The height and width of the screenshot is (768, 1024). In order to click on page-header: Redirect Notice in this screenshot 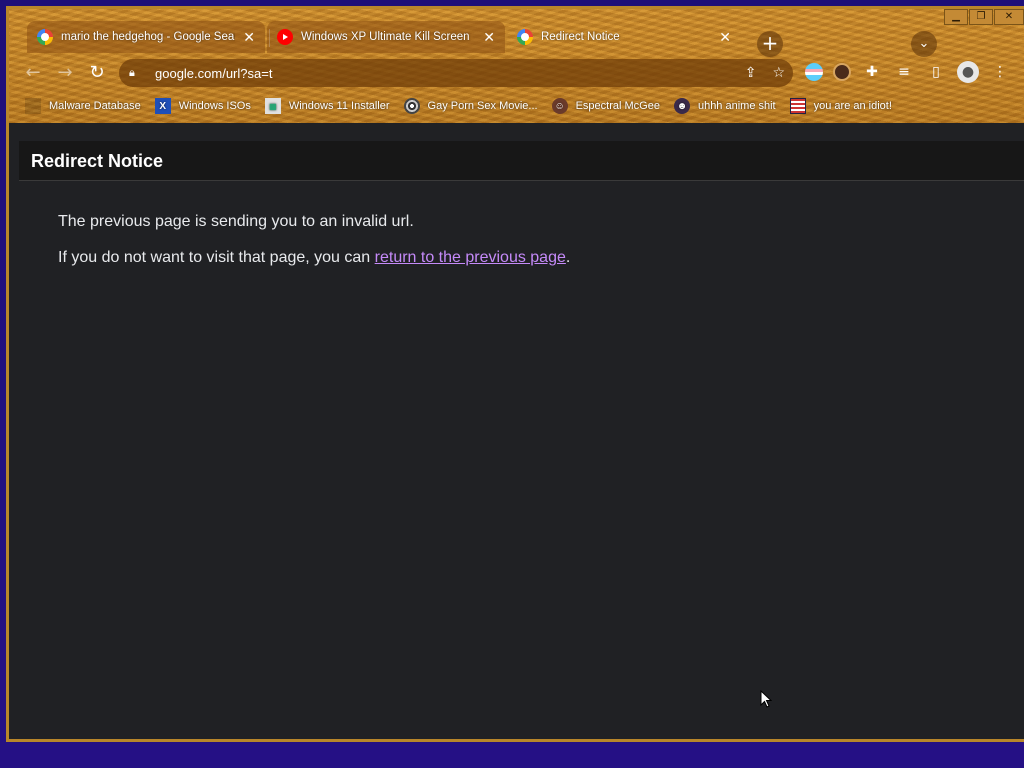, I will do `click(521, 161)`.